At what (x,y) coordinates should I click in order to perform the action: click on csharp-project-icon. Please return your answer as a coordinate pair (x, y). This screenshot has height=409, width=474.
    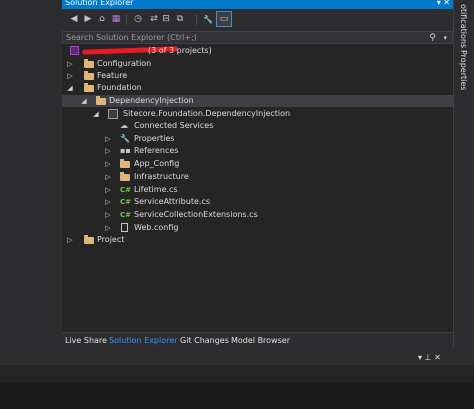
    Looking at the image, I should click on (113, 114).